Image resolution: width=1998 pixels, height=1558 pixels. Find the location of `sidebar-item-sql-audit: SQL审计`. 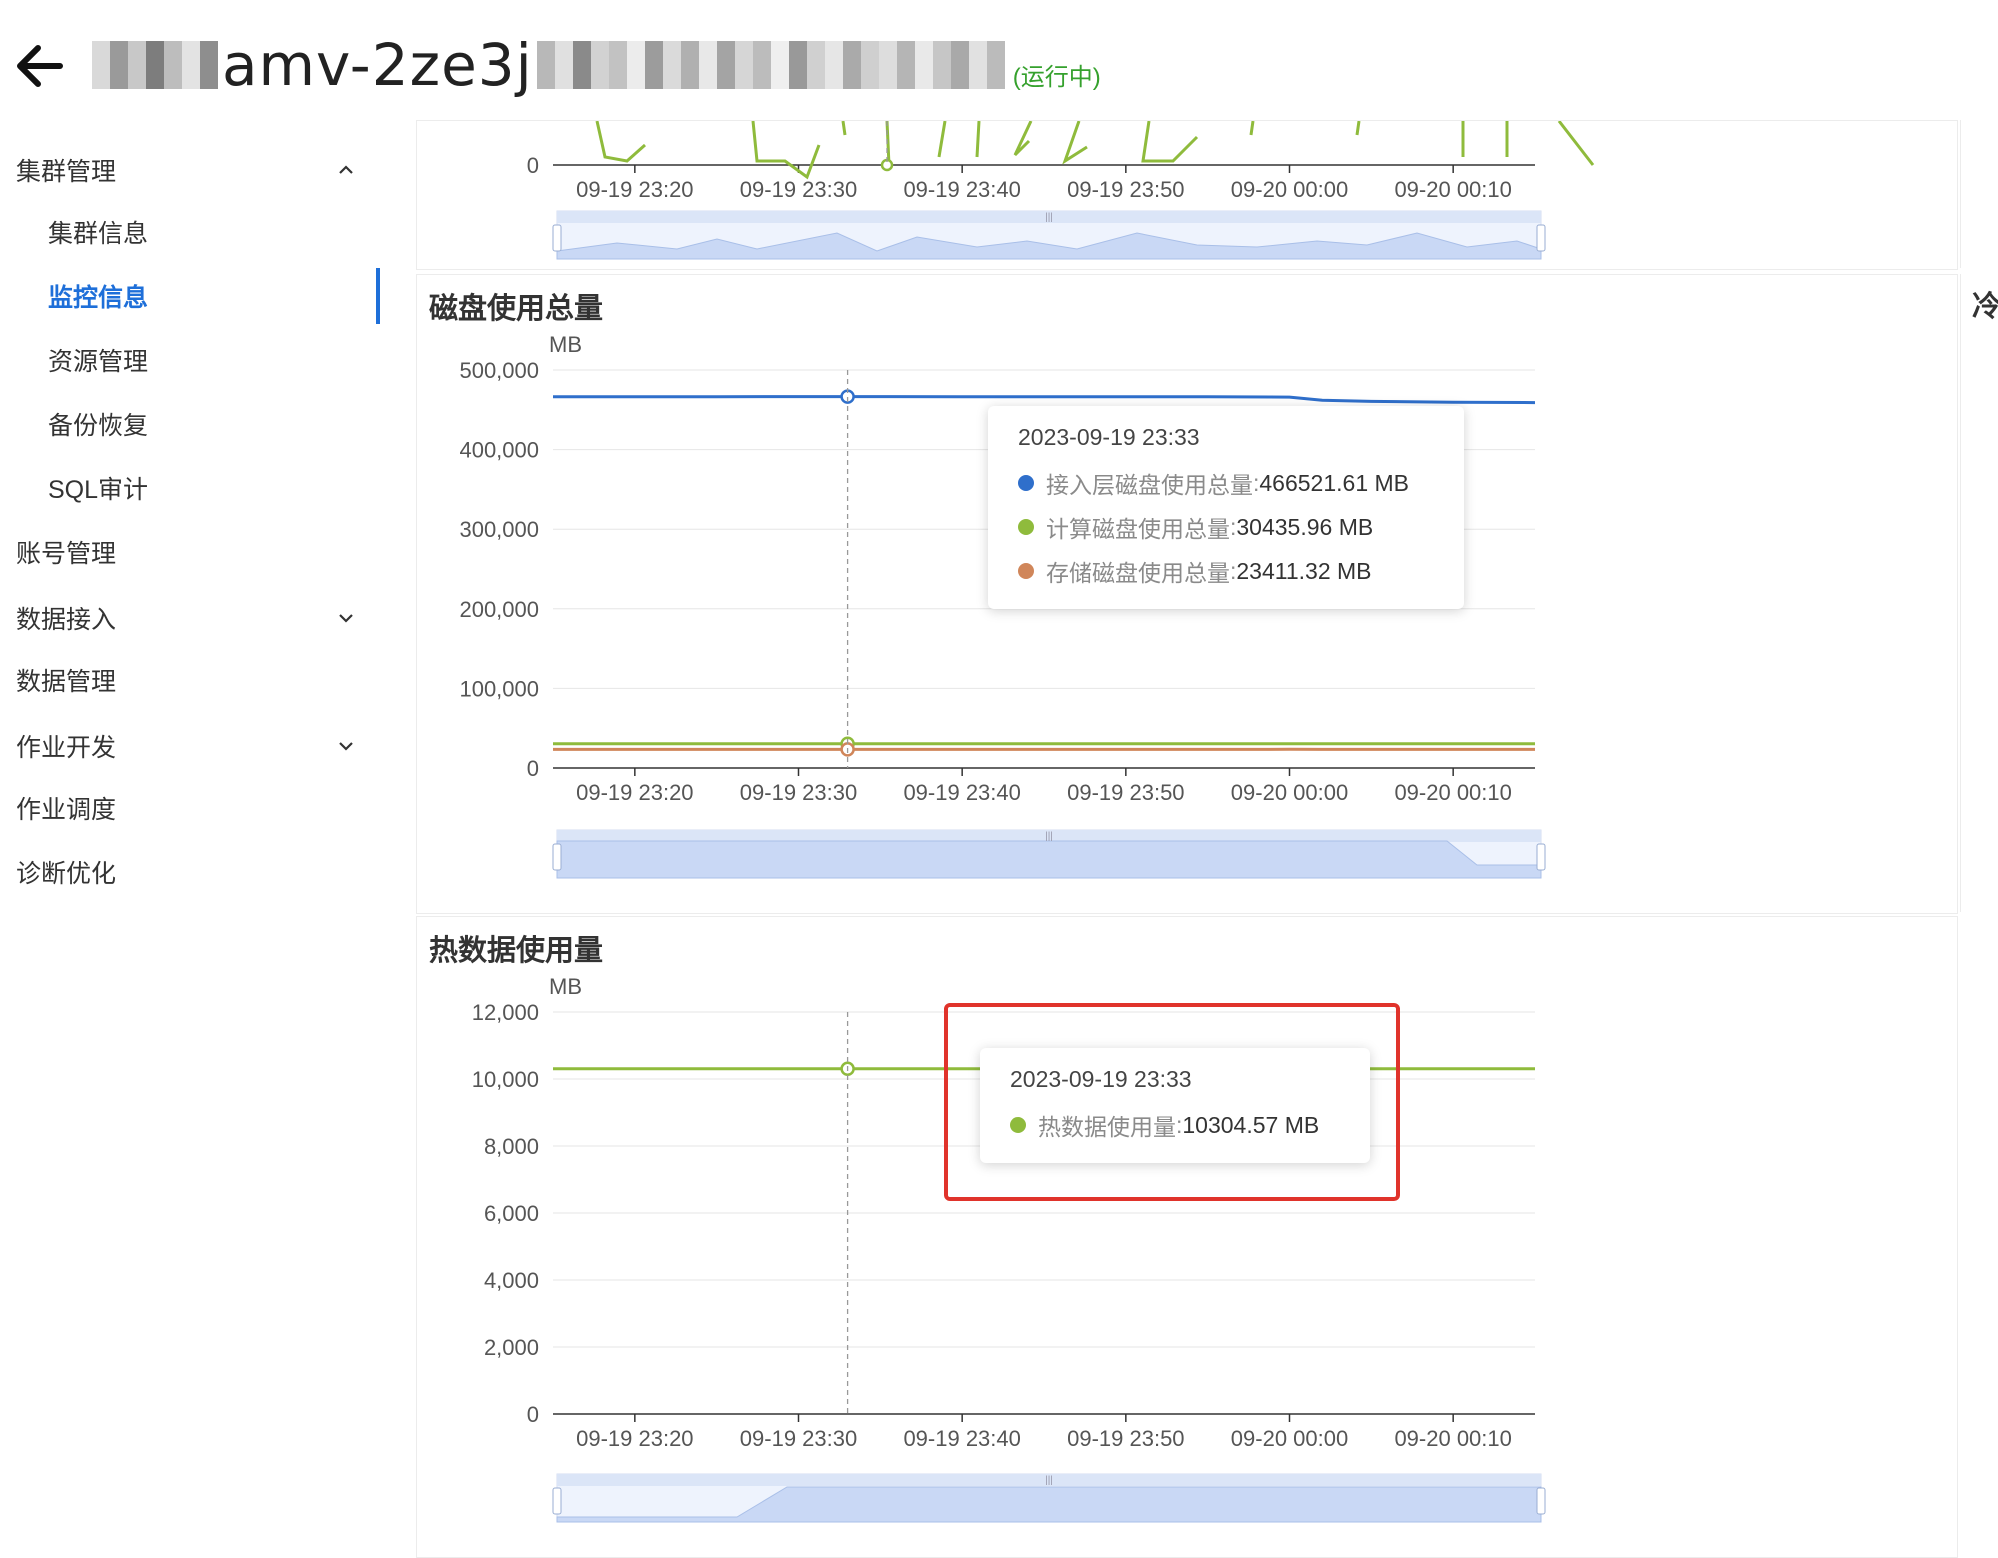

sidebar-item-sql-audit: SQL审计 is located at coordinates (189, 488).